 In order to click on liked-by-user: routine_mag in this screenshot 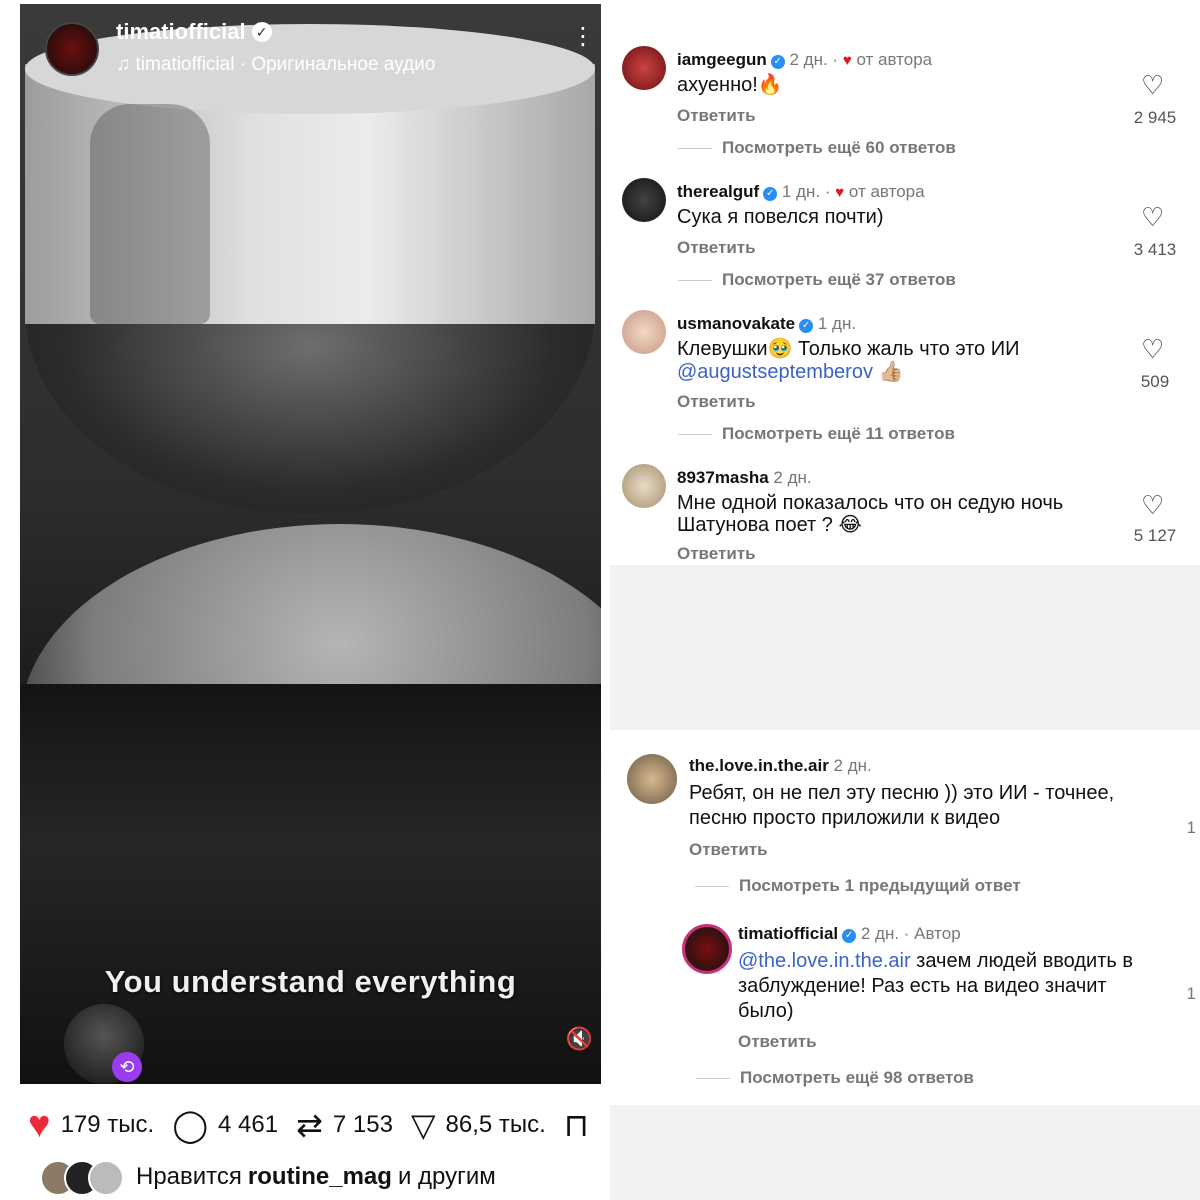, I will do `click(320, 1177)`.